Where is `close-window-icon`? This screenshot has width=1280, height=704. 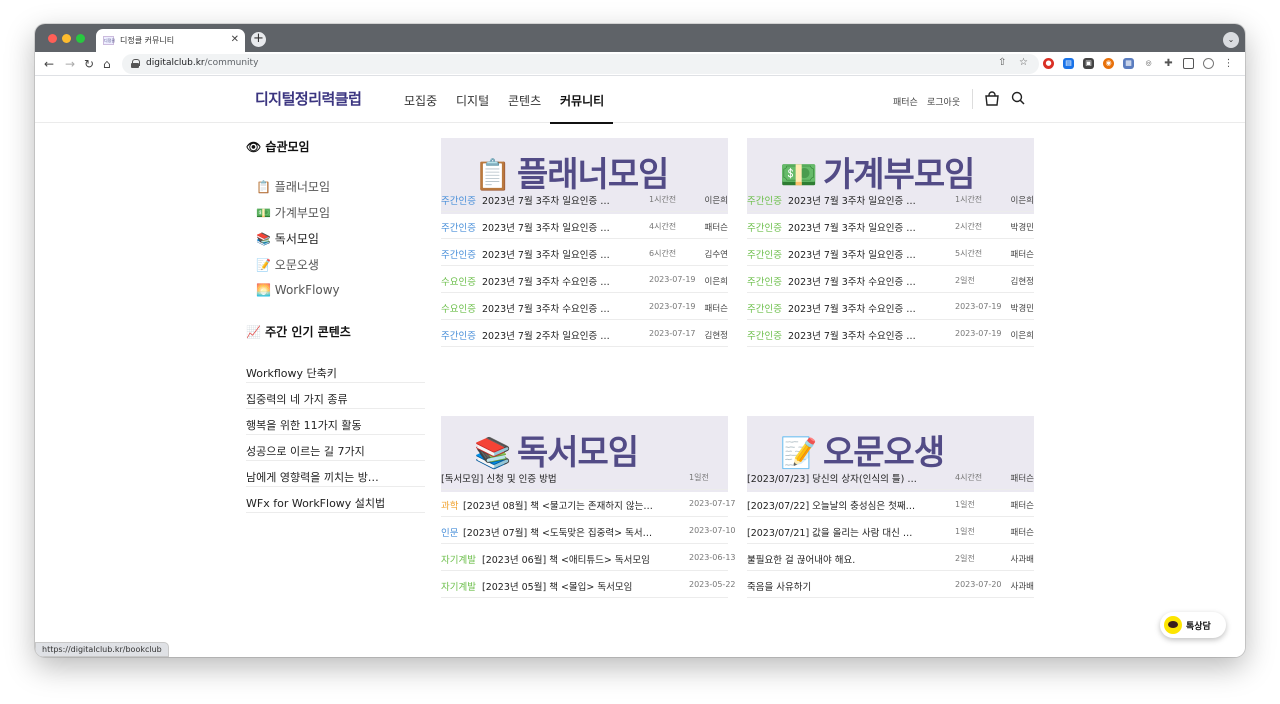 close-window-icon is located at coordinates (52, 38).